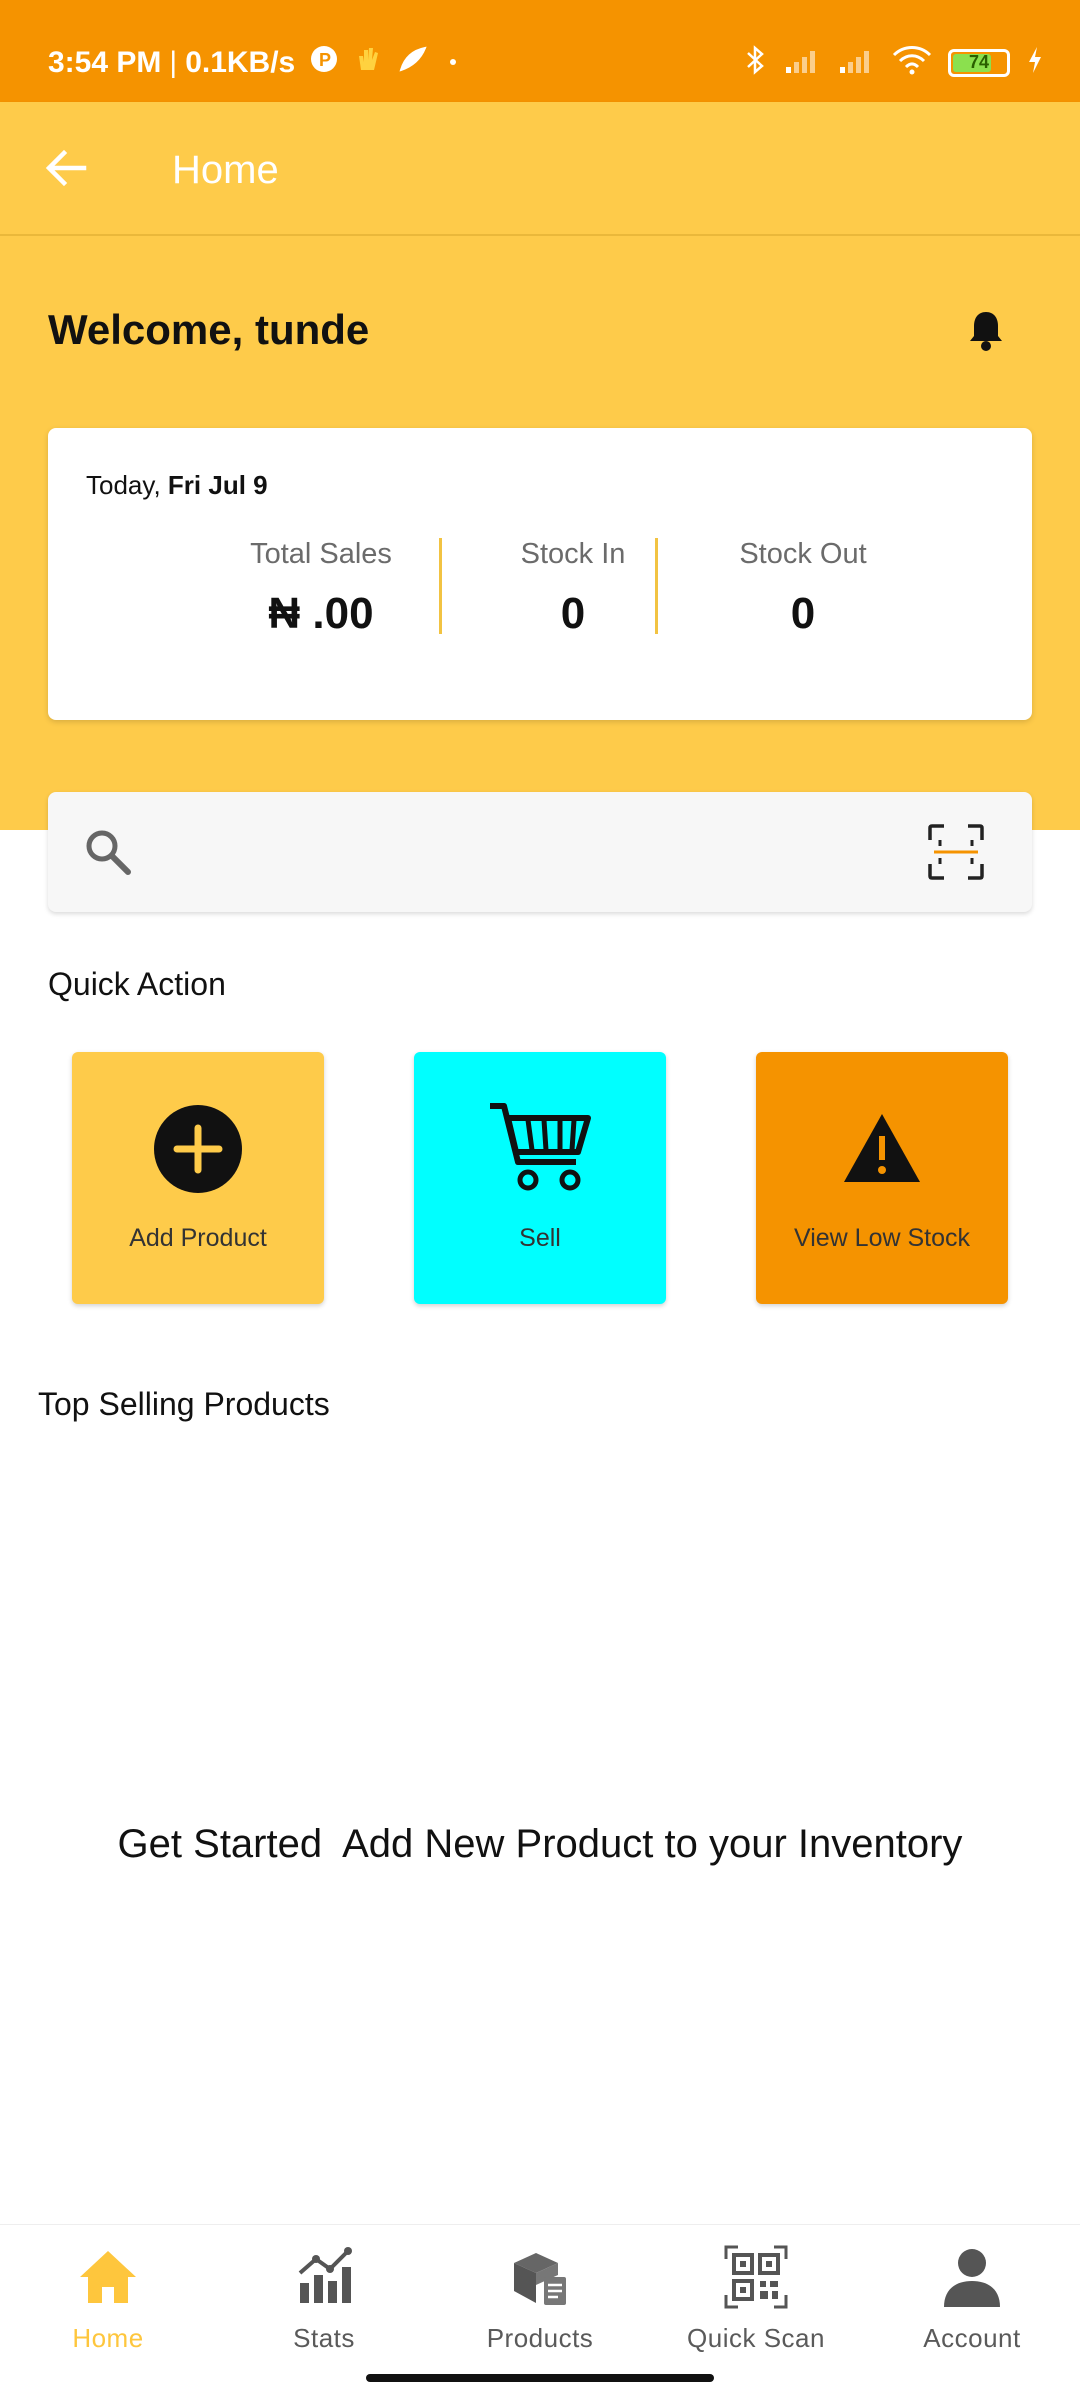 The width and height of the screenshot is (1080, 2400). I want to click on battery-icon: 74, so click(979, 62).